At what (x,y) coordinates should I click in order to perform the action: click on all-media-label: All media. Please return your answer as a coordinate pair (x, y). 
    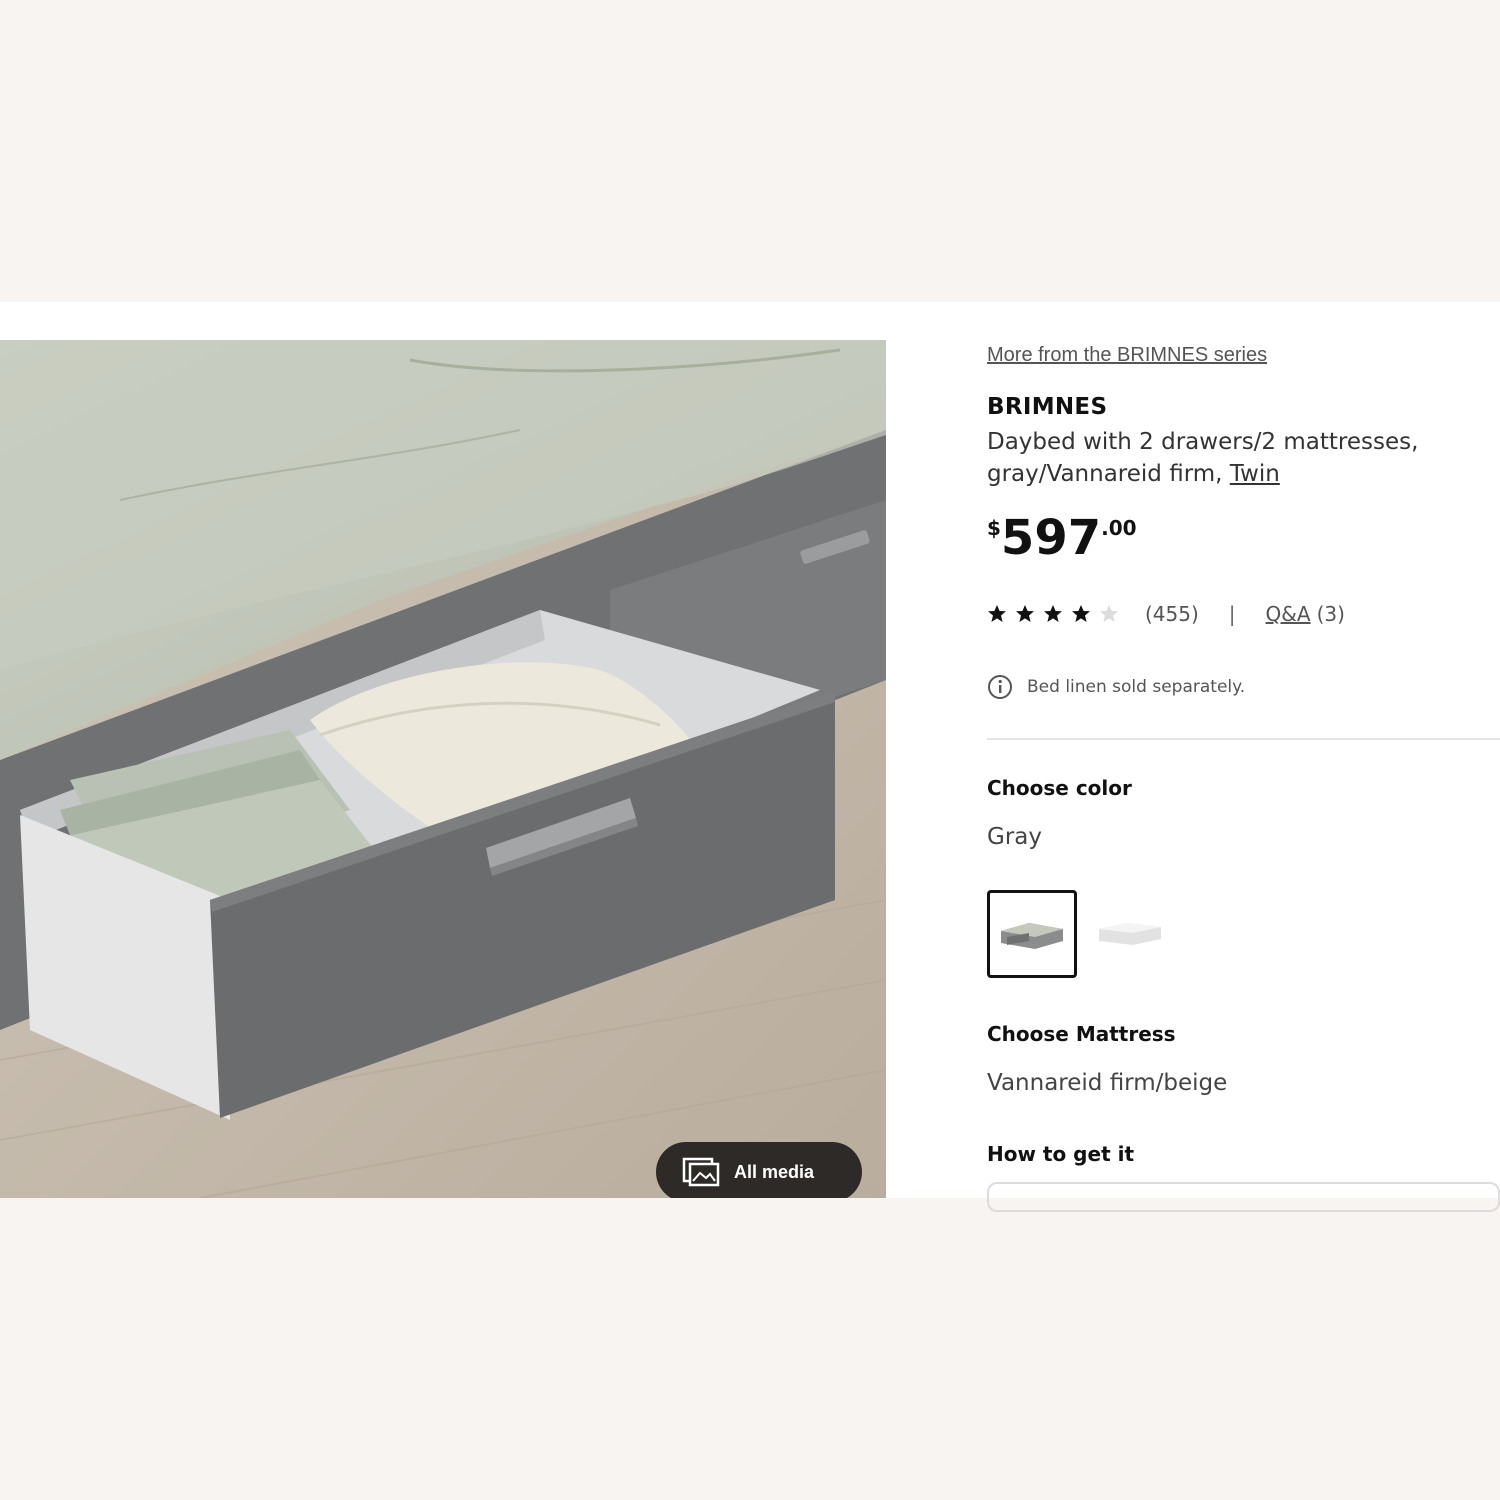
    Looking at the image, I should click on (774, 1171).